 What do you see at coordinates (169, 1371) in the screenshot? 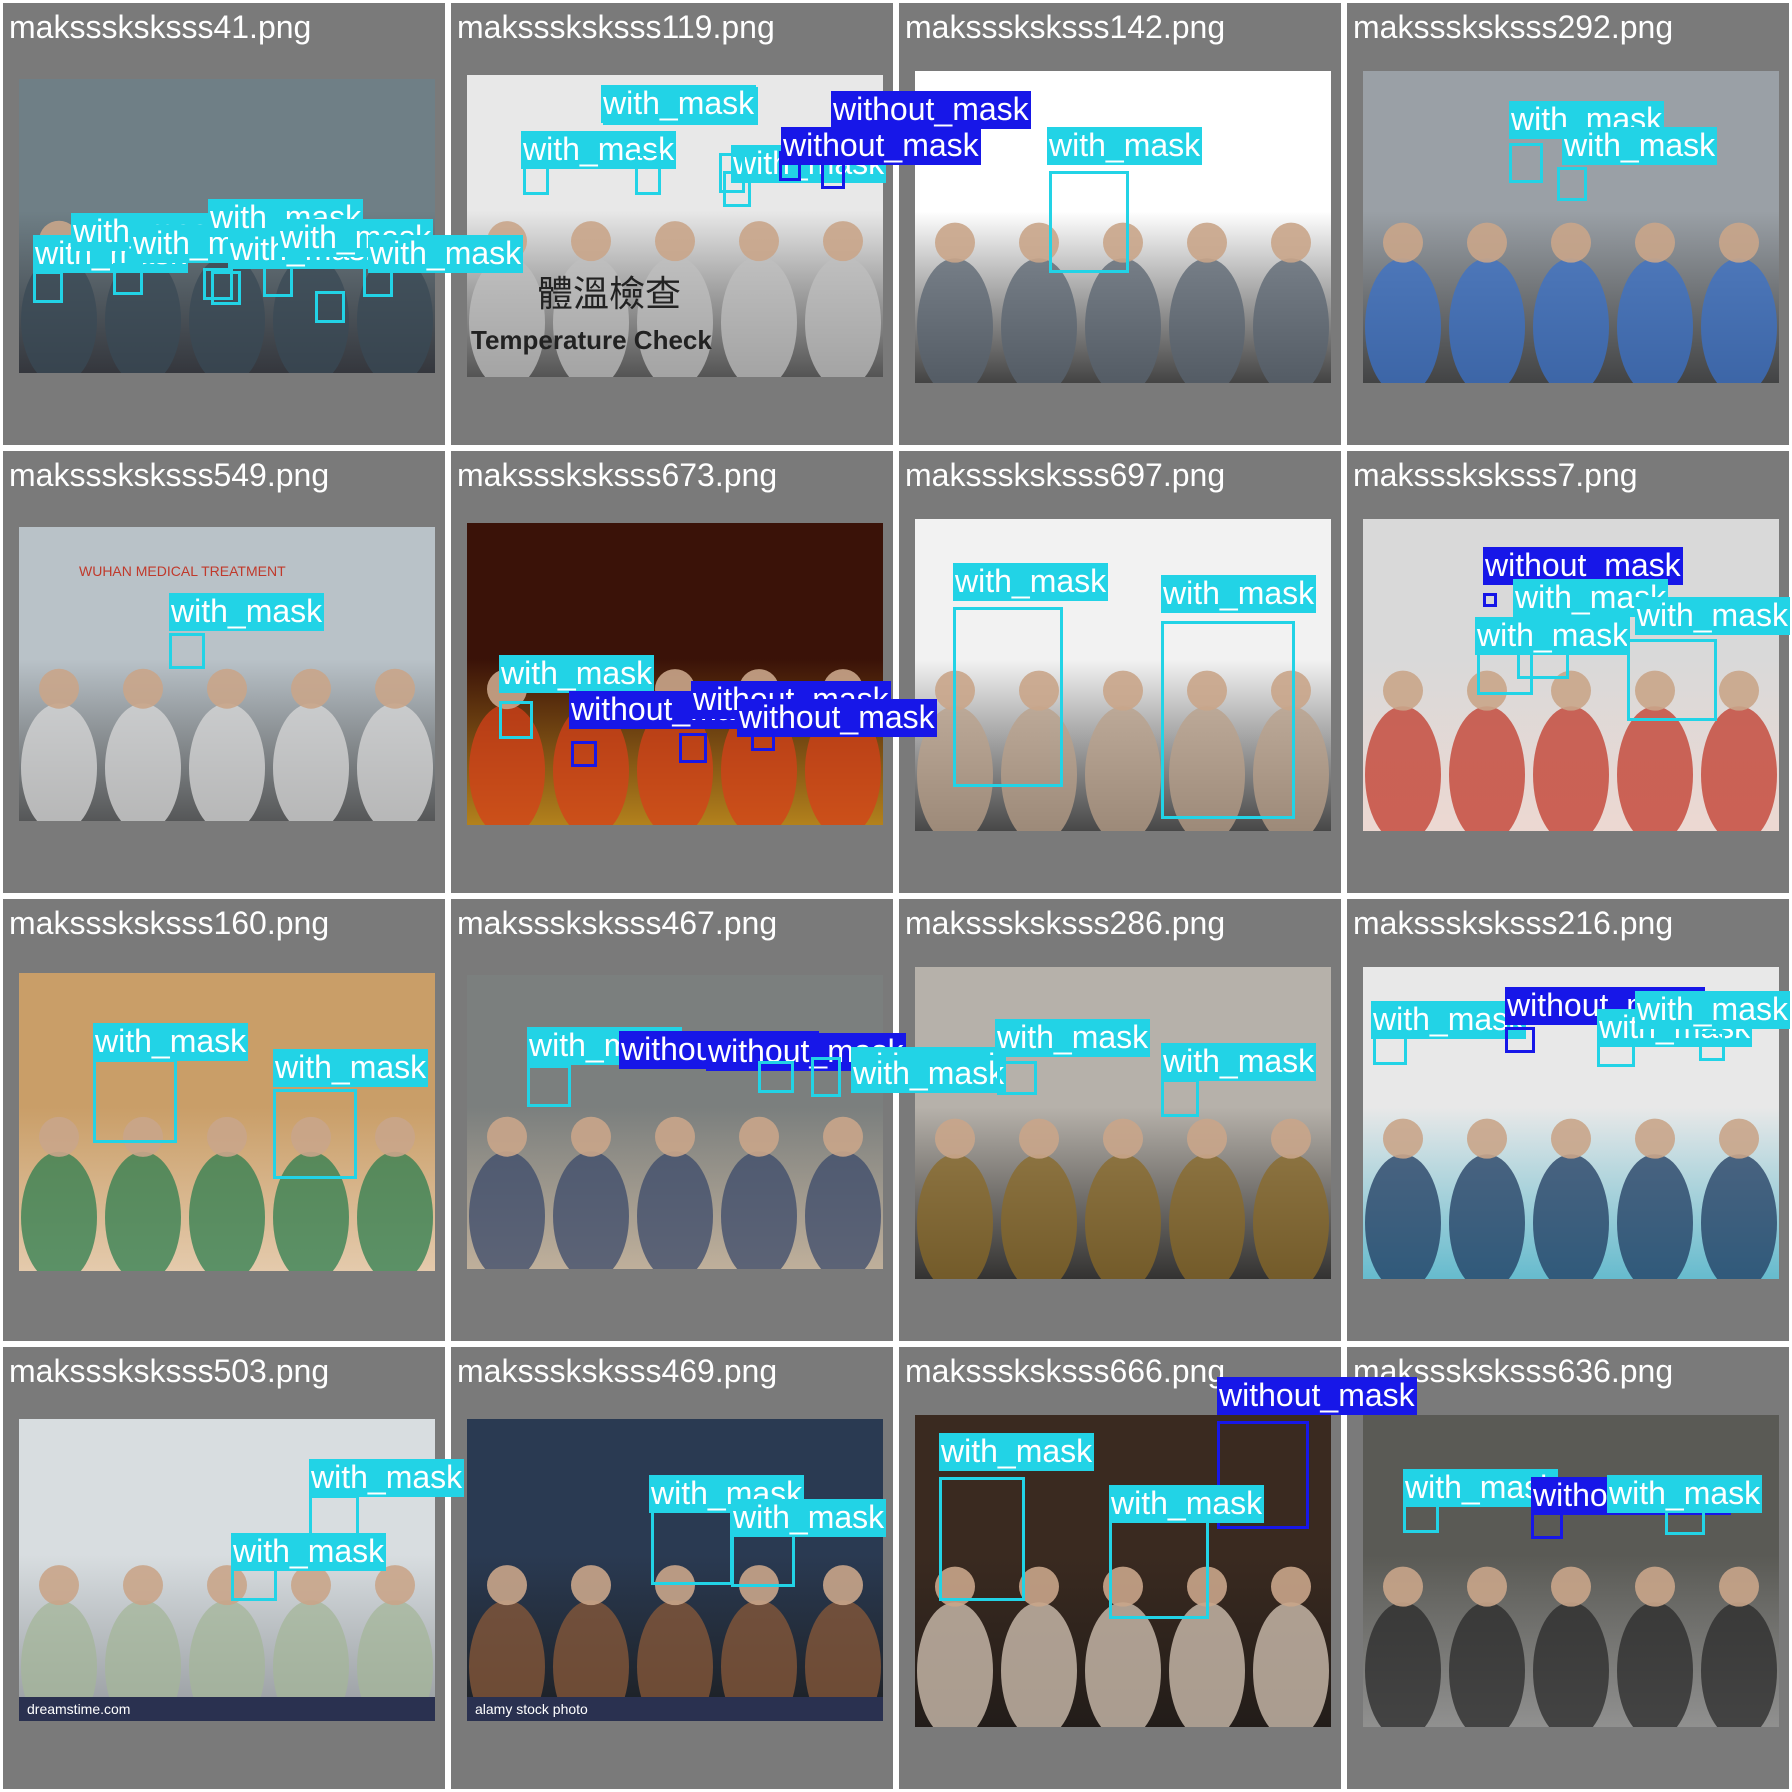
I see `image-filename: maksssksksss503.png` at bounding box center [169, 1371].